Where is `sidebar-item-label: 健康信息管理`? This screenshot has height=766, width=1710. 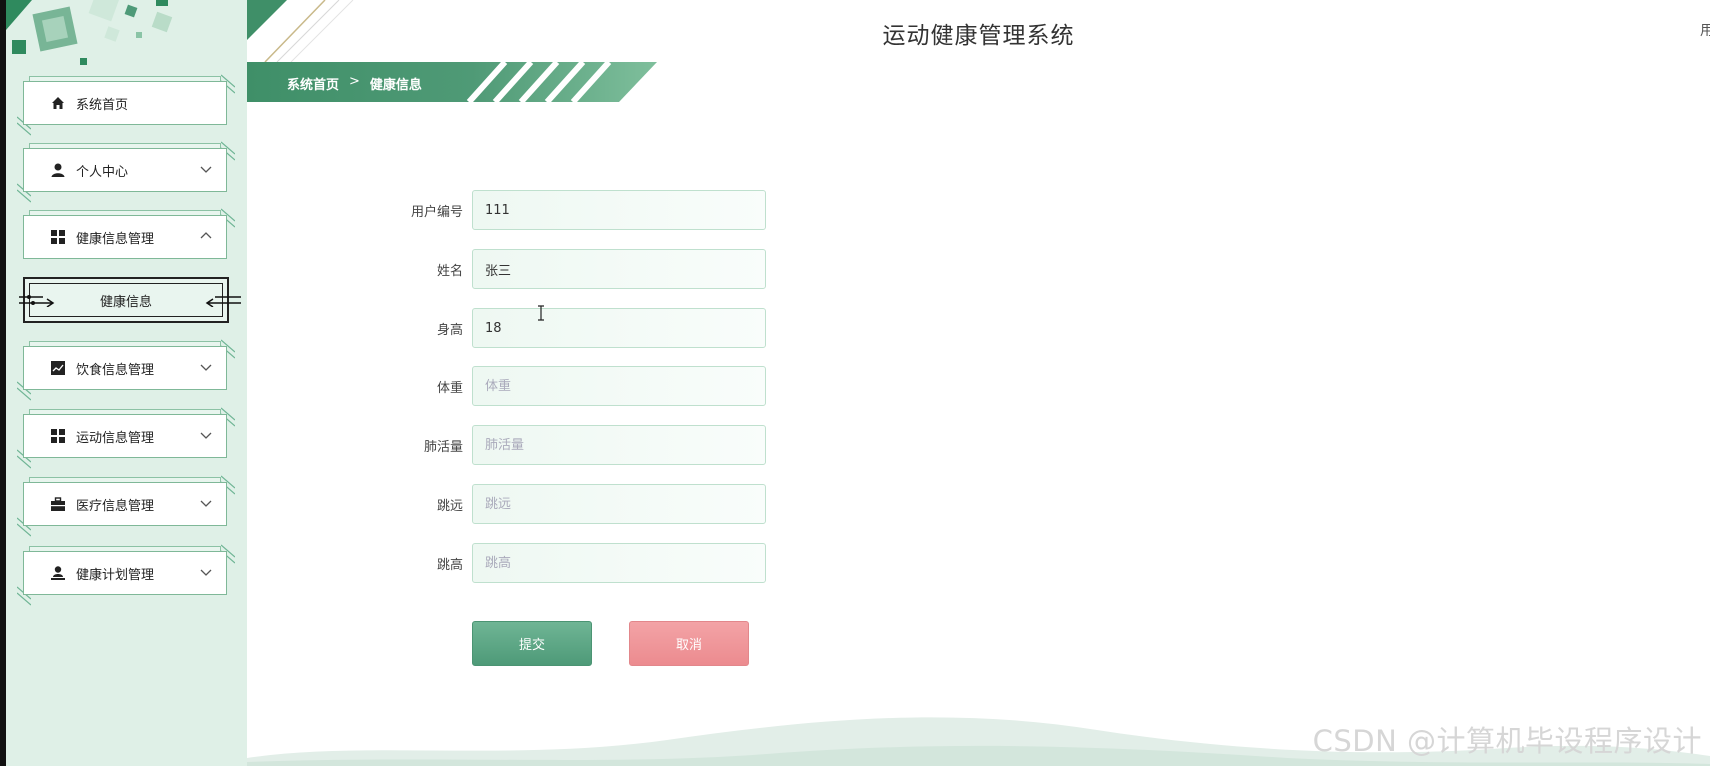
sidebar-item-label: 健康信息管理 is located at coordinates (115, 239).